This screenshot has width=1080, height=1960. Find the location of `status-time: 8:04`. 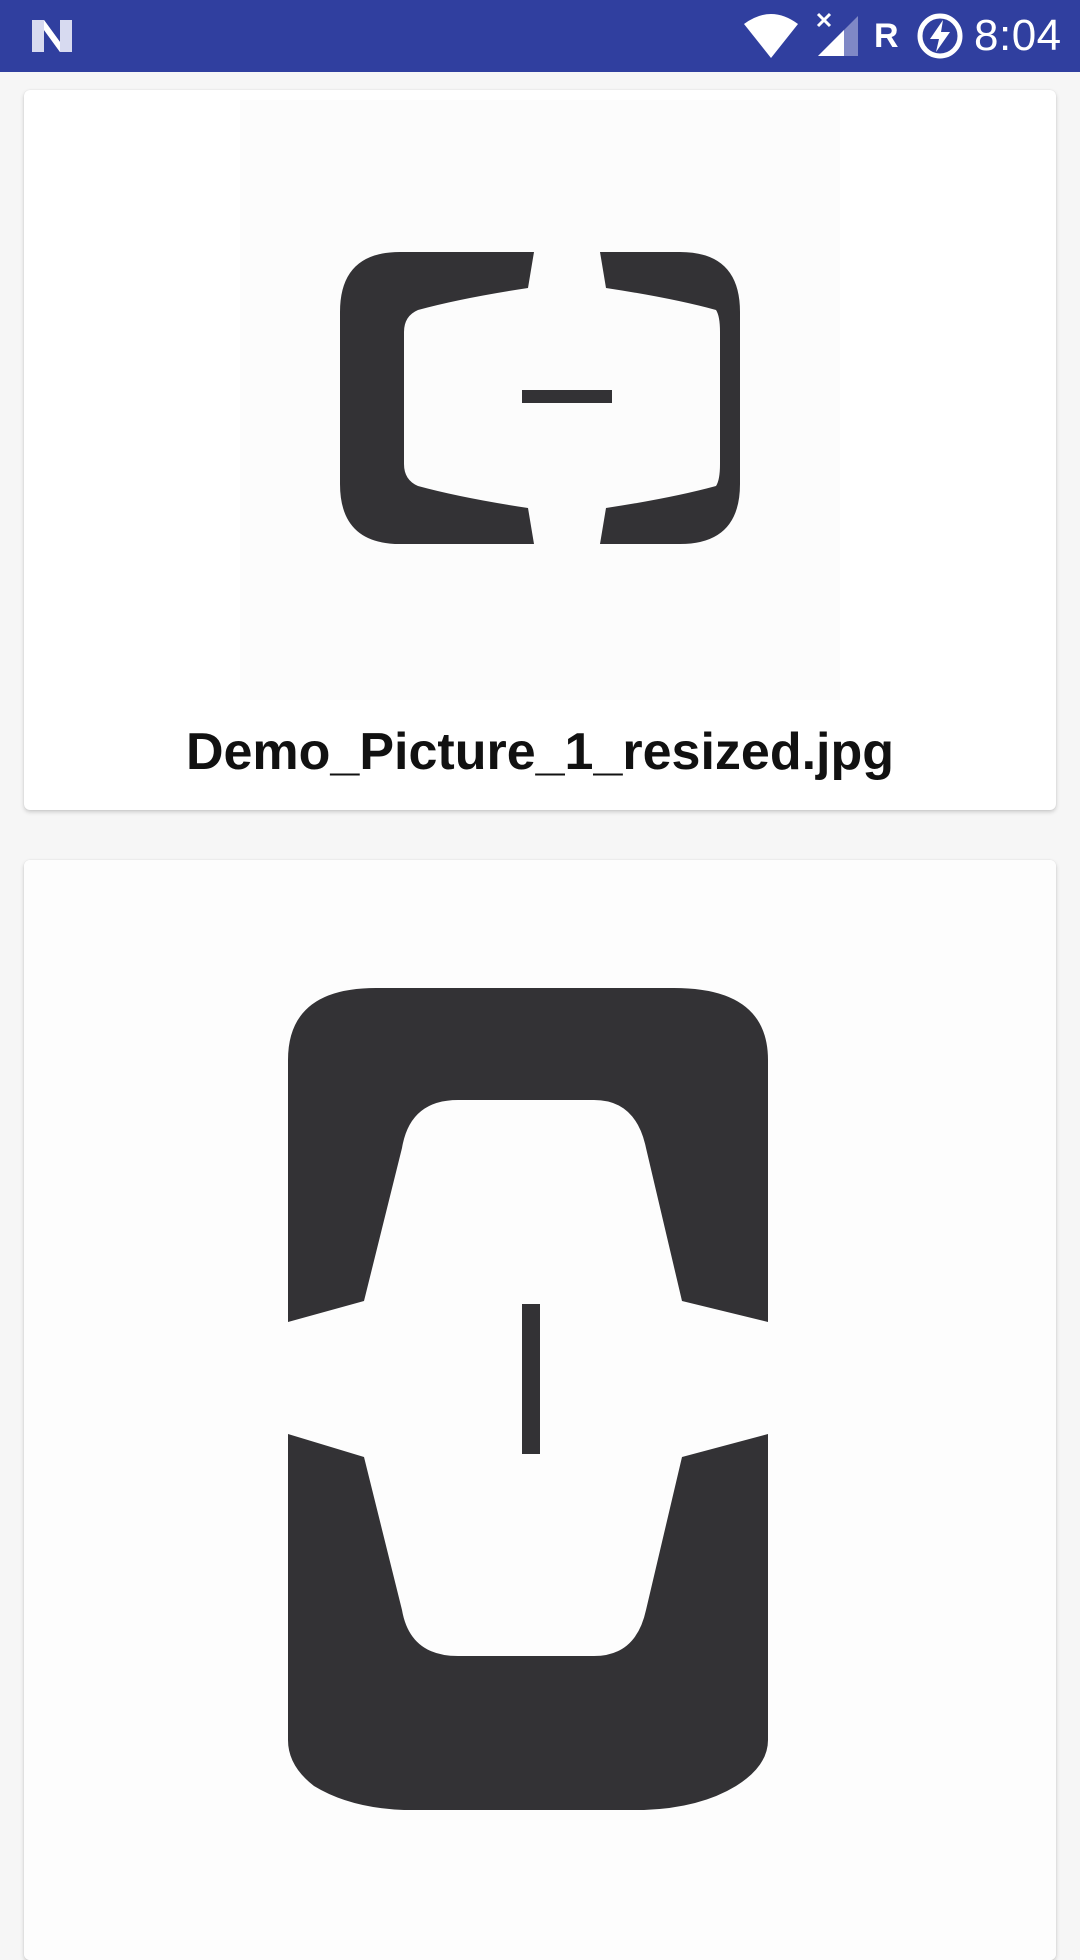

status-time: 8:04 is located at coordinates (1018, 35).